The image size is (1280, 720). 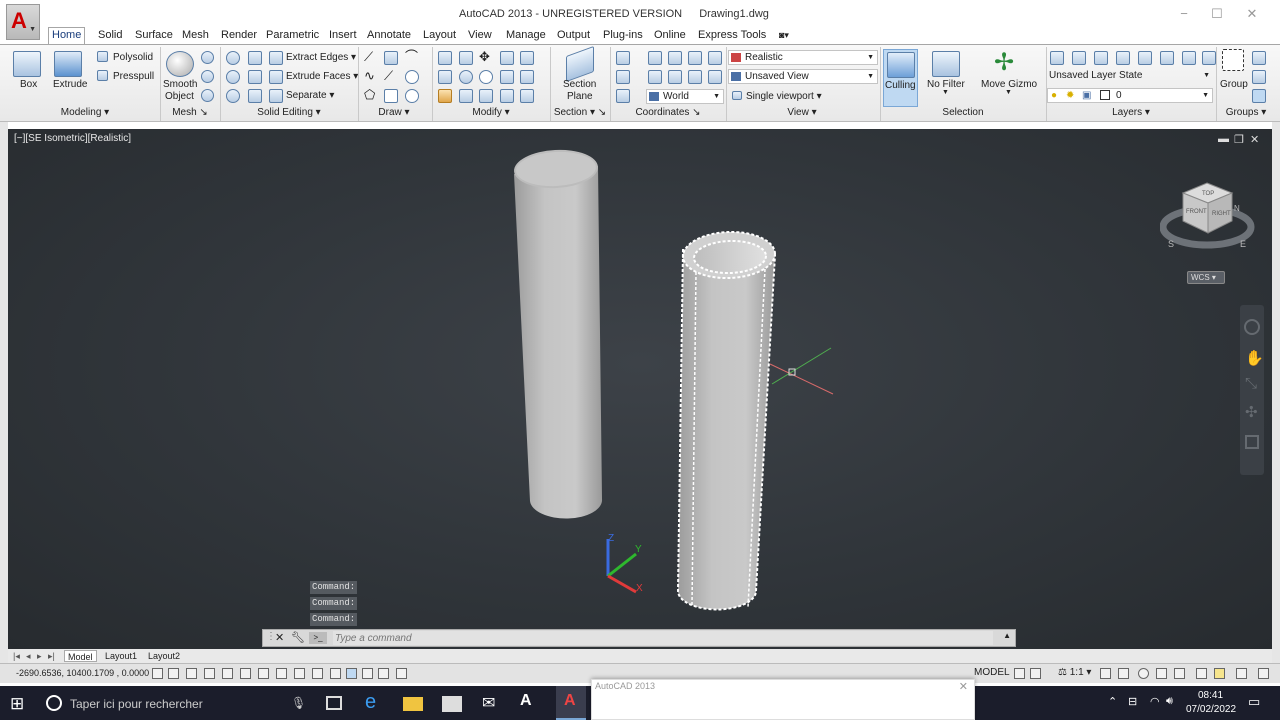 I want to click on polar-tracking-icon, so click(x=227, y=673).